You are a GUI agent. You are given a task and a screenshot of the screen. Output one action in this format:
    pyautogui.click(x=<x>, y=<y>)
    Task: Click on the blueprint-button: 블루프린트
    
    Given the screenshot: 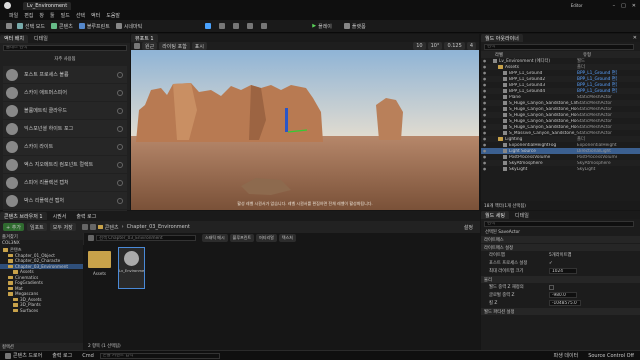 What is the action you would take?
    pyautogui.click(x=94, y=26)
    